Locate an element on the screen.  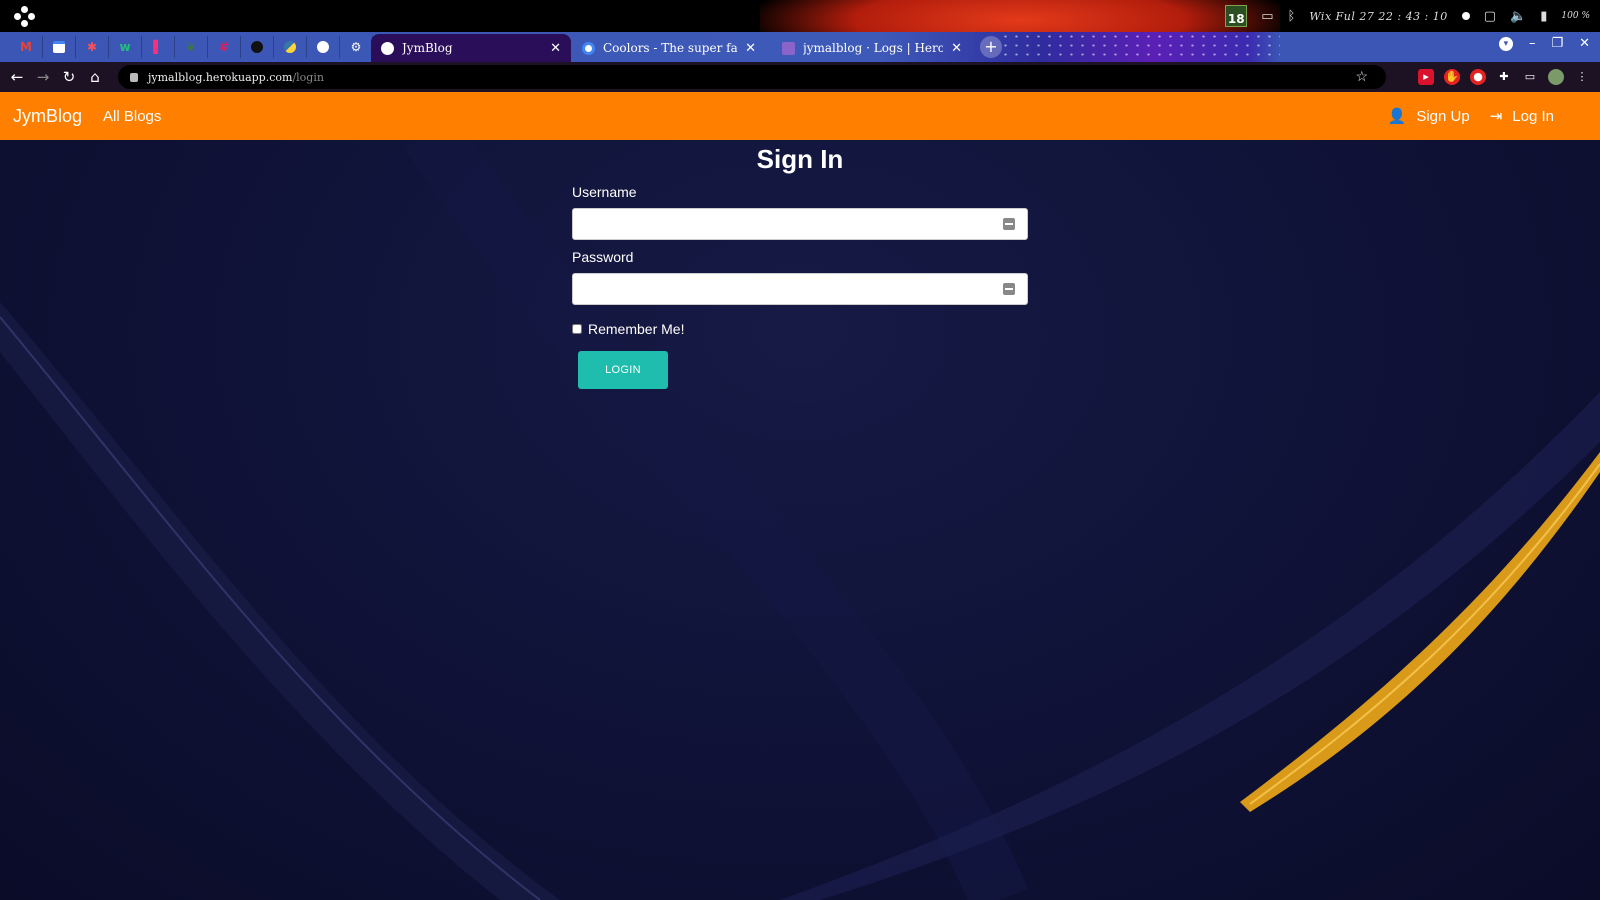
home-icon: ⌂ is located at coordinates (95, 77).